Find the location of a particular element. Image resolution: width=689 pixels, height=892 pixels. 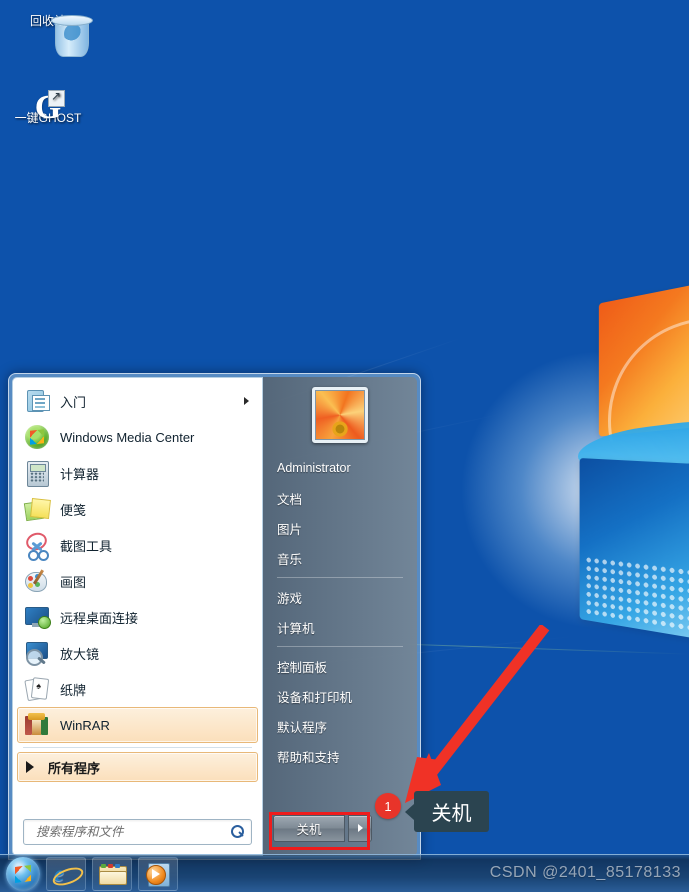

windows-logo-icon is located at coordinates (23, 873).